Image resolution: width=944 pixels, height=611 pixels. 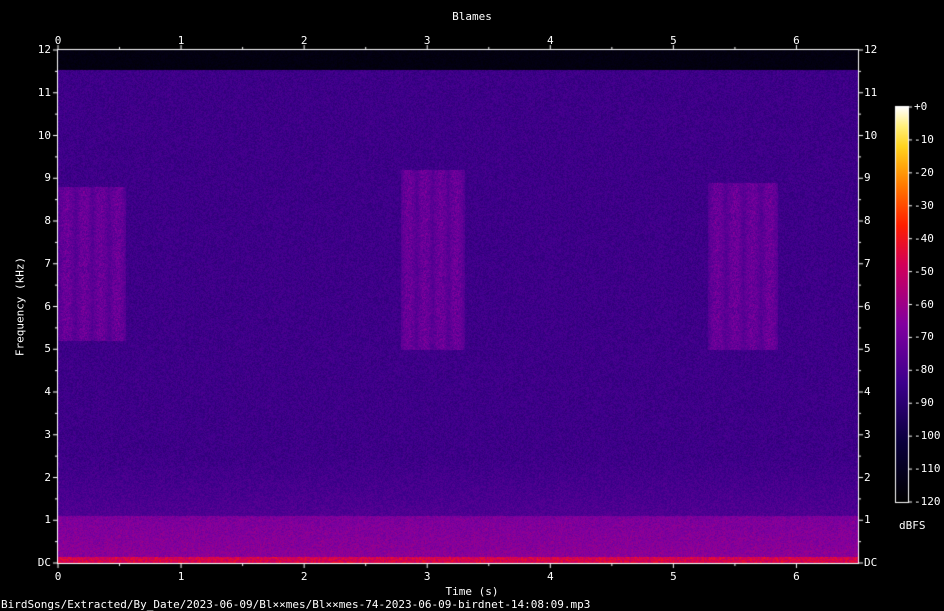 What do you see at coordinates (181, 40) in the screenshot?
I see `x-tick-label-top: 1` at bounding box center [181, 40].